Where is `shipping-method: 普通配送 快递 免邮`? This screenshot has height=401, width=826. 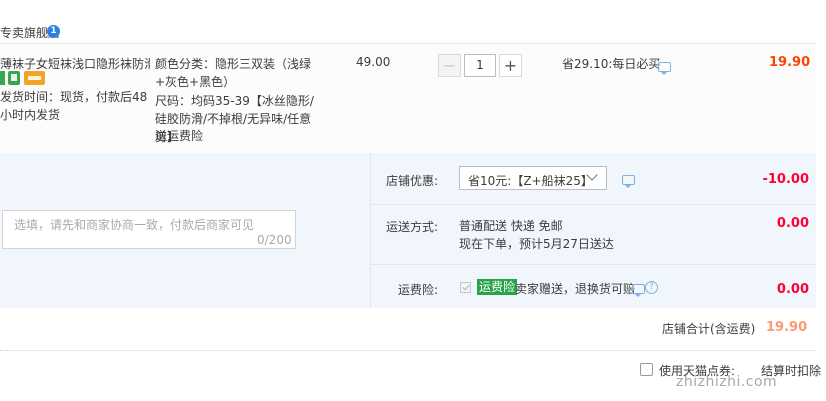
shipping-method: 普通配送 快递 免邮 is located at coordinates (511, 226).